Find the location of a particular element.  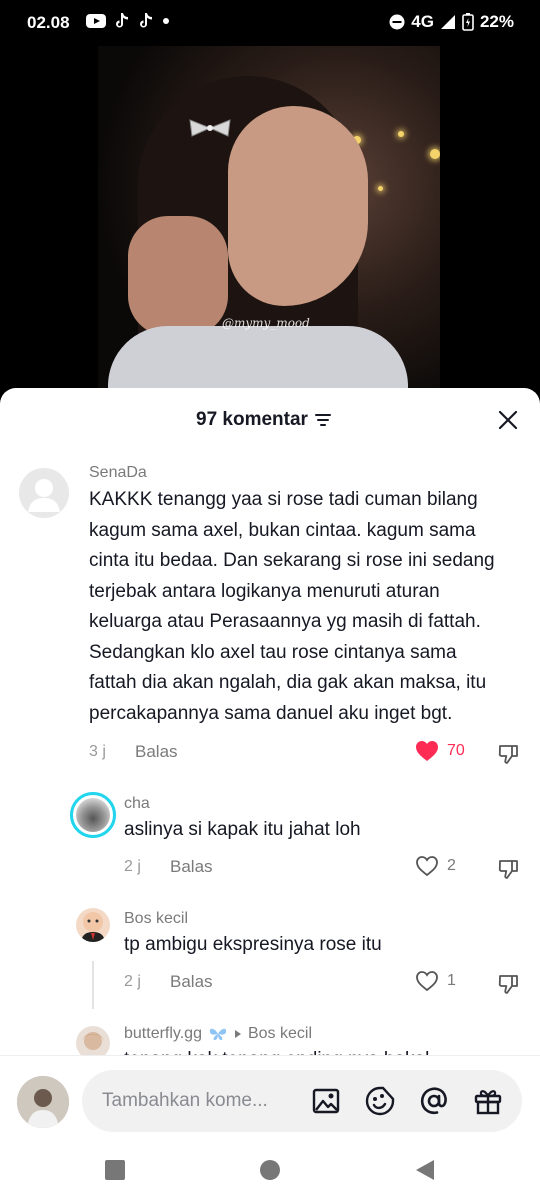

comments-header: 97 komentar is located at coordinates (270, 419).